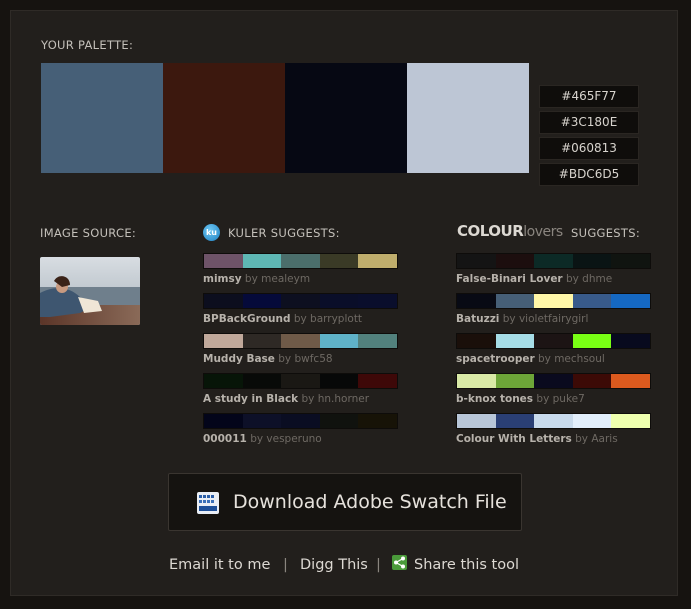 The width and height of the screenshot is (691, 609). What do you see at coordinates (300, 350) in the screenshot?
I see `suggestion-item: Muddy Base by bwfc58` at bounding box center [300, 350].